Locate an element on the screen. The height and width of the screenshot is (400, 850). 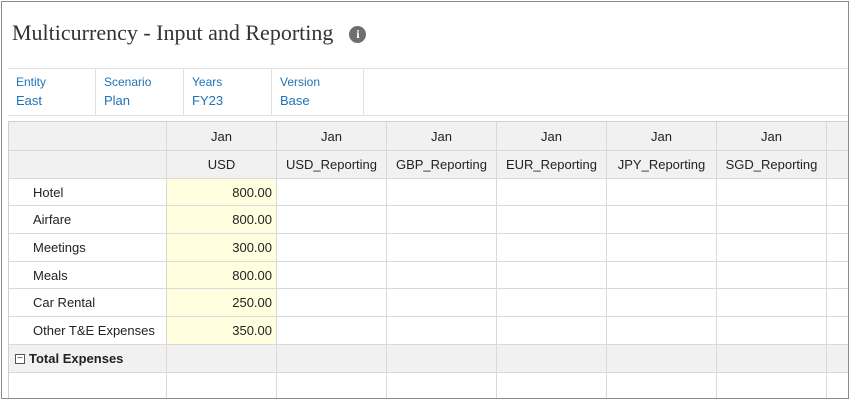
table-row: Meals 800.00 is located at coordinates (428, 275).